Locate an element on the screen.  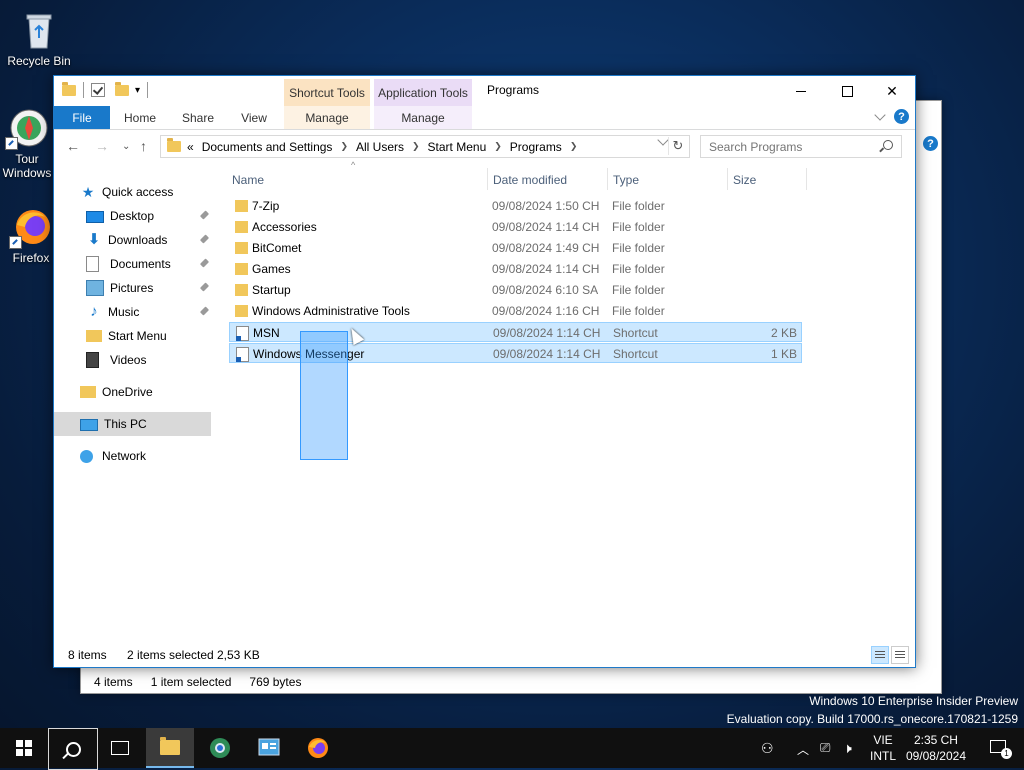
folder-icon is located at coordinates (241, 290).